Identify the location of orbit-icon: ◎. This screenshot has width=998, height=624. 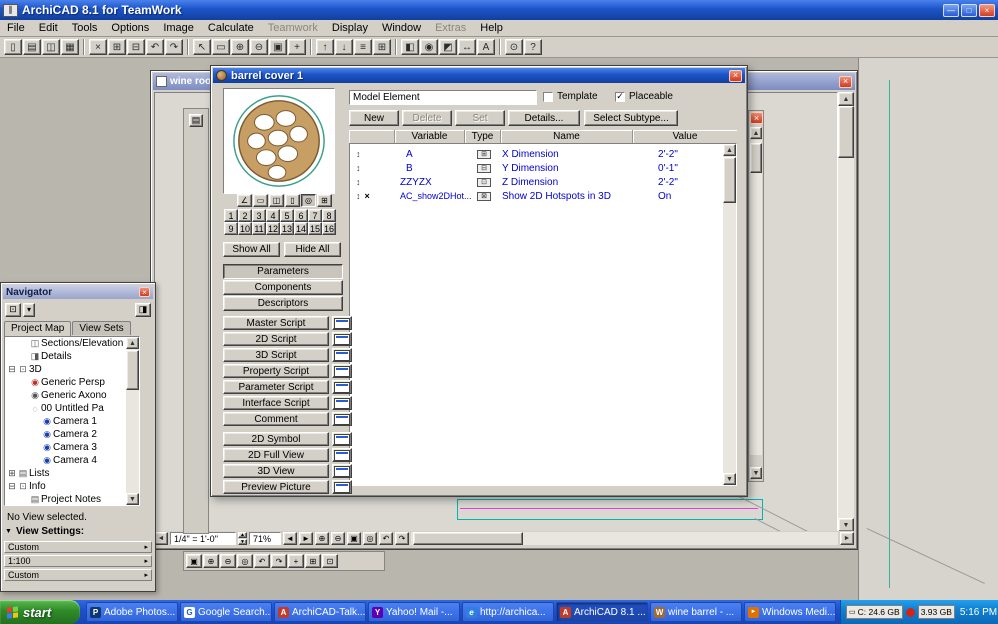
(370, 538).